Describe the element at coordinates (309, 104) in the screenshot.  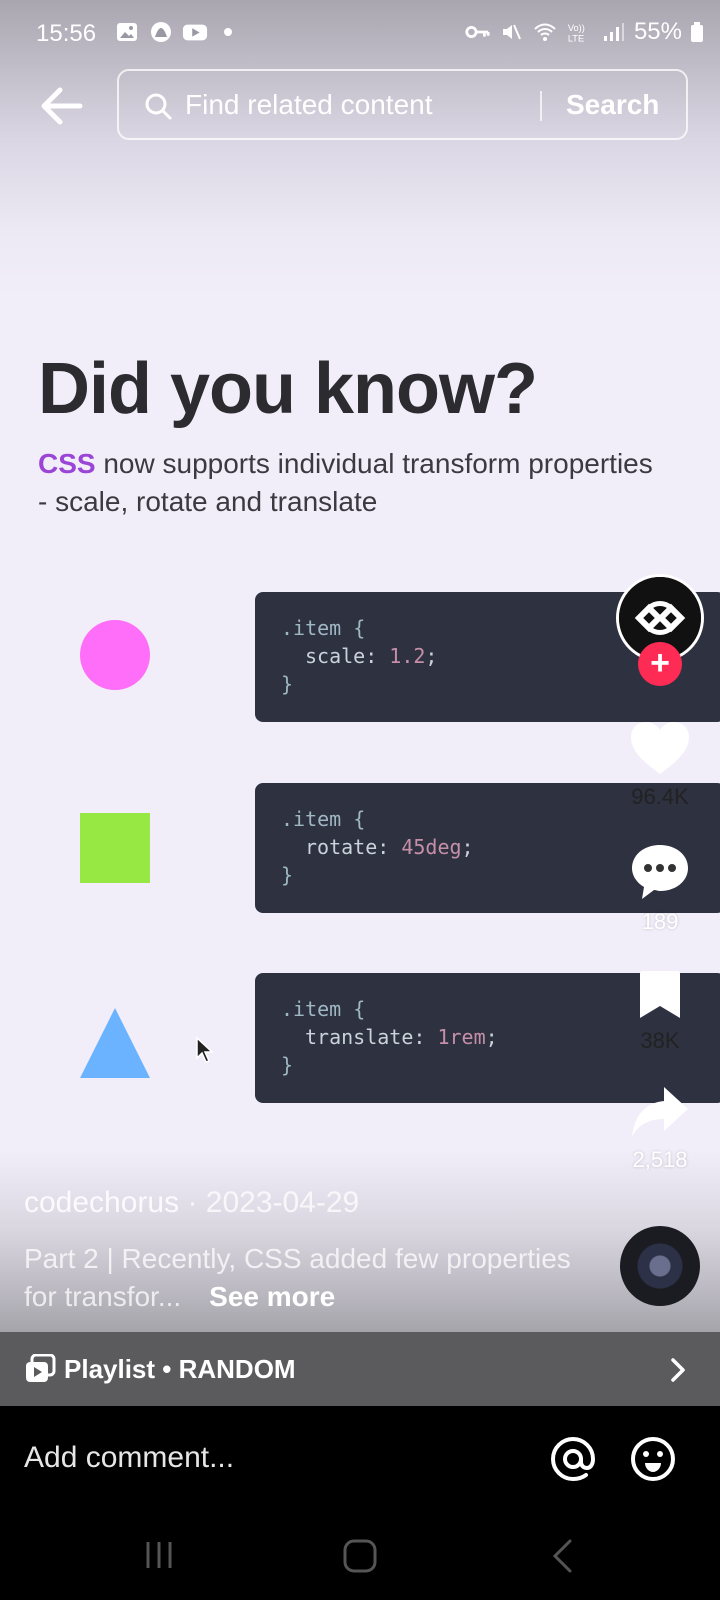
I see `search-placeholder: Find related content` at that location.